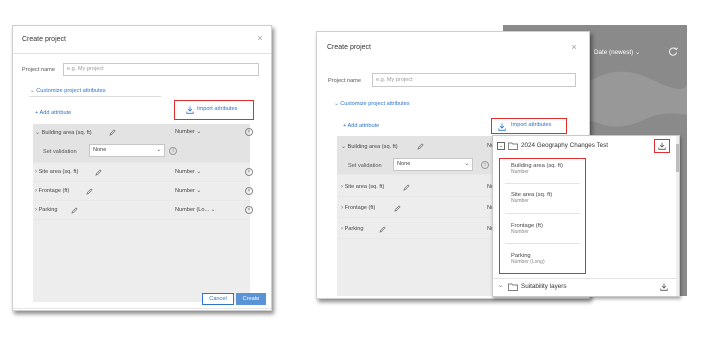 Image resolution: width=718 pixels, height=344 pixels. I want to click on import-attributes-label: Import attributes, so click(217, 109).